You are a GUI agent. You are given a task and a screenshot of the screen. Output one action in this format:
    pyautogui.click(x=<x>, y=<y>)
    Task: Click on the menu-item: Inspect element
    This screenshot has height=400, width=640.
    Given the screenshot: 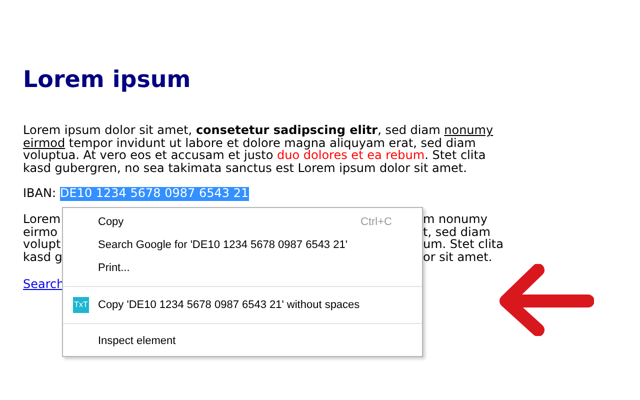 What is the action you would take?
    pyautogui.click(x=242, y=341)
    